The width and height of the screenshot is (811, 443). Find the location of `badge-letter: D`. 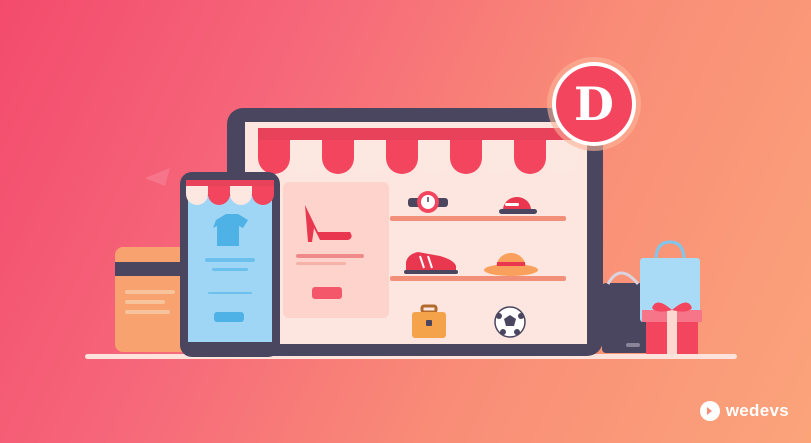

badge-letter: D is located at coordinates (594, 104).